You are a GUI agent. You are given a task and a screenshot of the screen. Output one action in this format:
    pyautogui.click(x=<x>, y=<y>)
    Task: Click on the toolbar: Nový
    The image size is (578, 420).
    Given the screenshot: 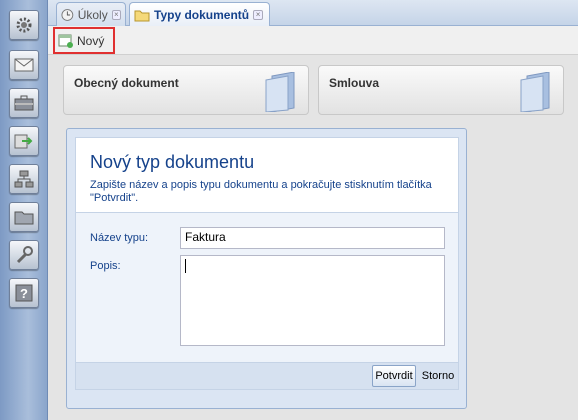 What is the action you would take?
    pyautogui.click(x=313, y=40)
    